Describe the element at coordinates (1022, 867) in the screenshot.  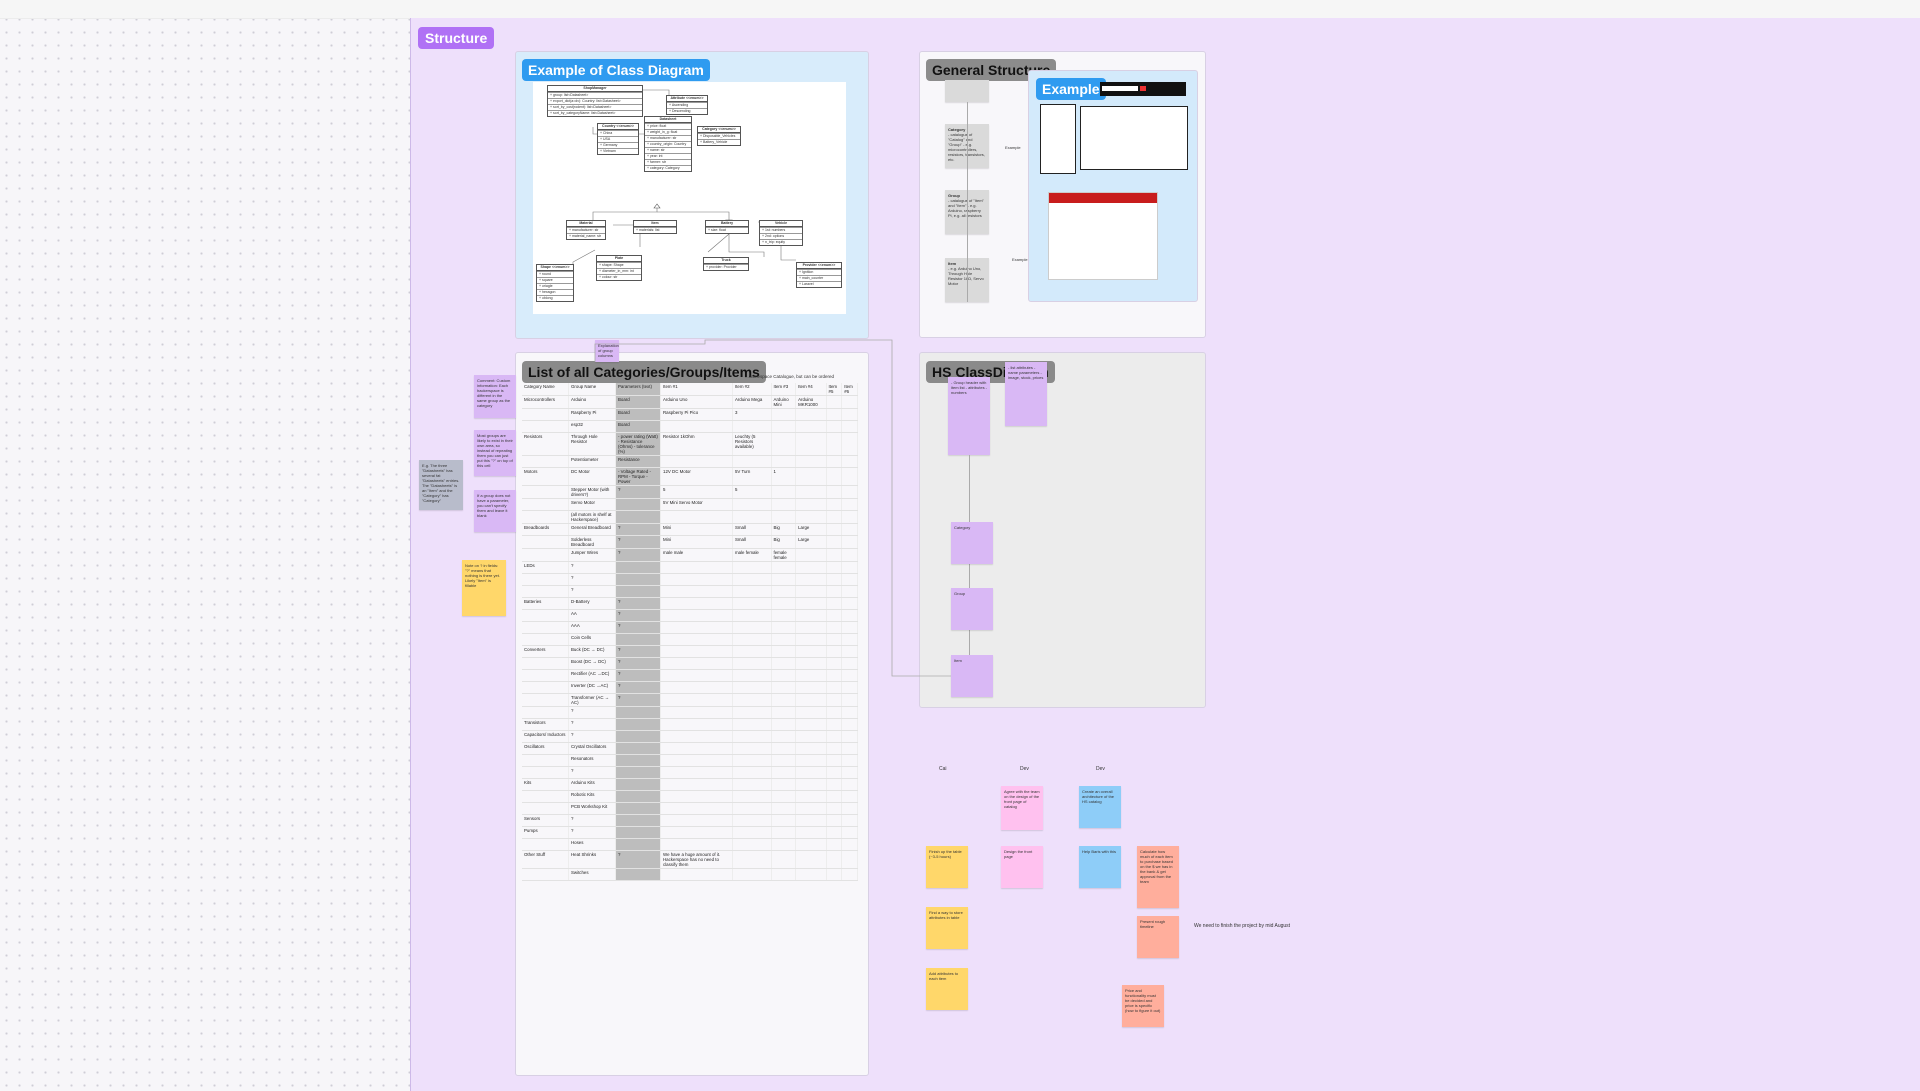
I see `board-note-pink-2: Design the front page` at that location.